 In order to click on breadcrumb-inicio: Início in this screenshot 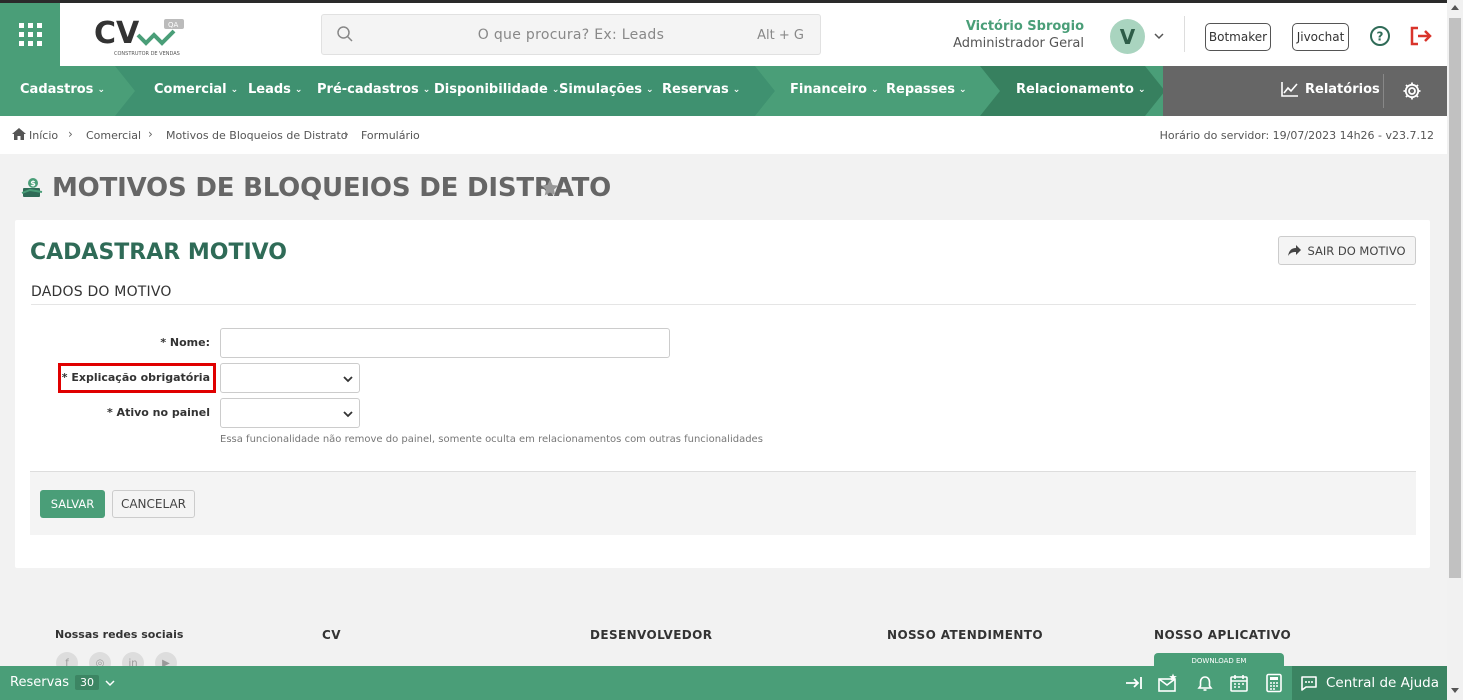, I will do `click(43, 135)`.